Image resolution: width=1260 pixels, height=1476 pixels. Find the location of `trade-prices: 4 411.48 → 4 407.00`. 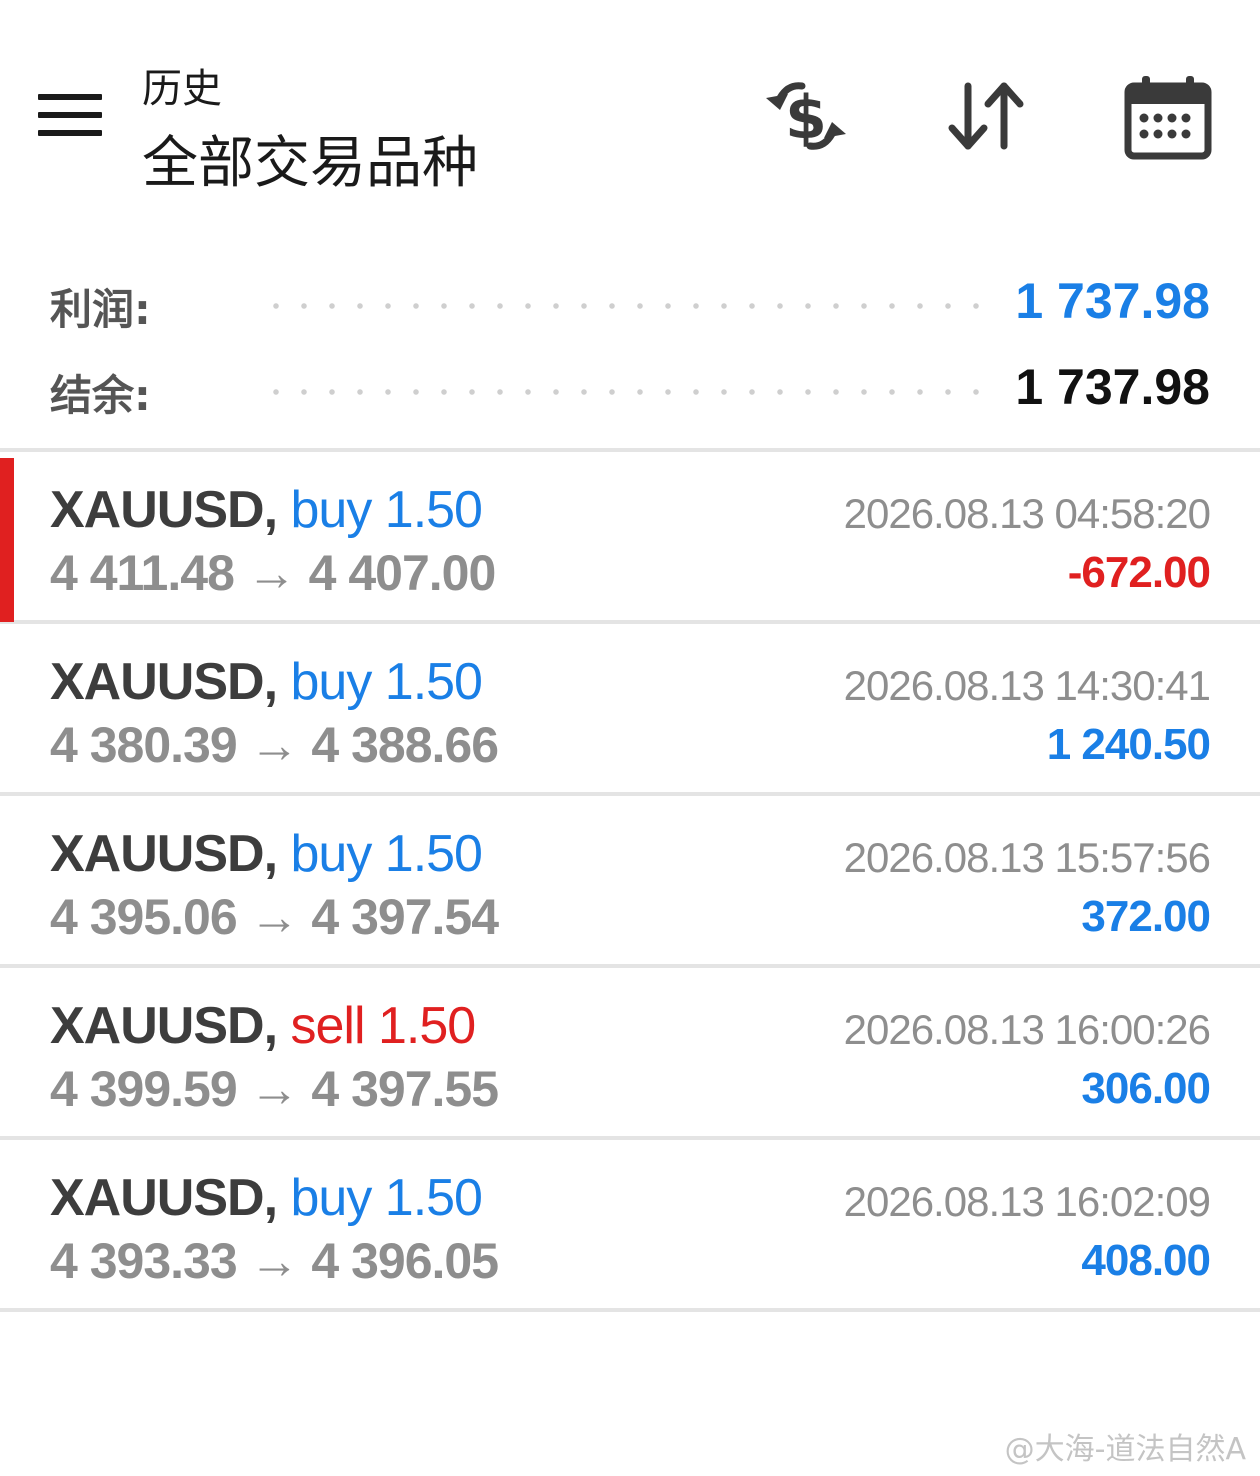

trade-prices: 4 411.48 → 4 407.00 is located at coordinates (273, 573).